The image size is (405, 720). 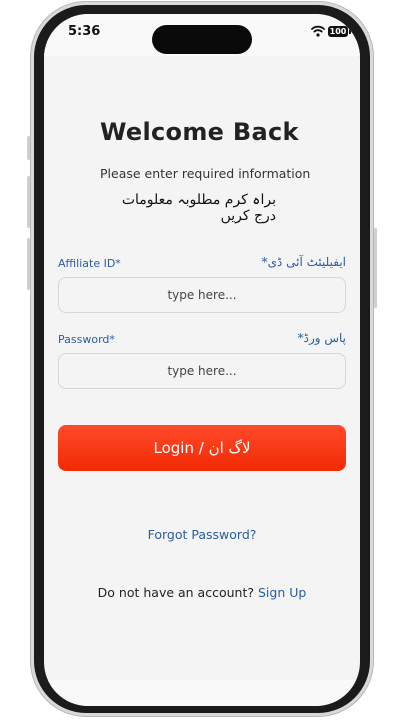 I want to click on page-subtitle: Please enter required information, so click(x=205, y=173).